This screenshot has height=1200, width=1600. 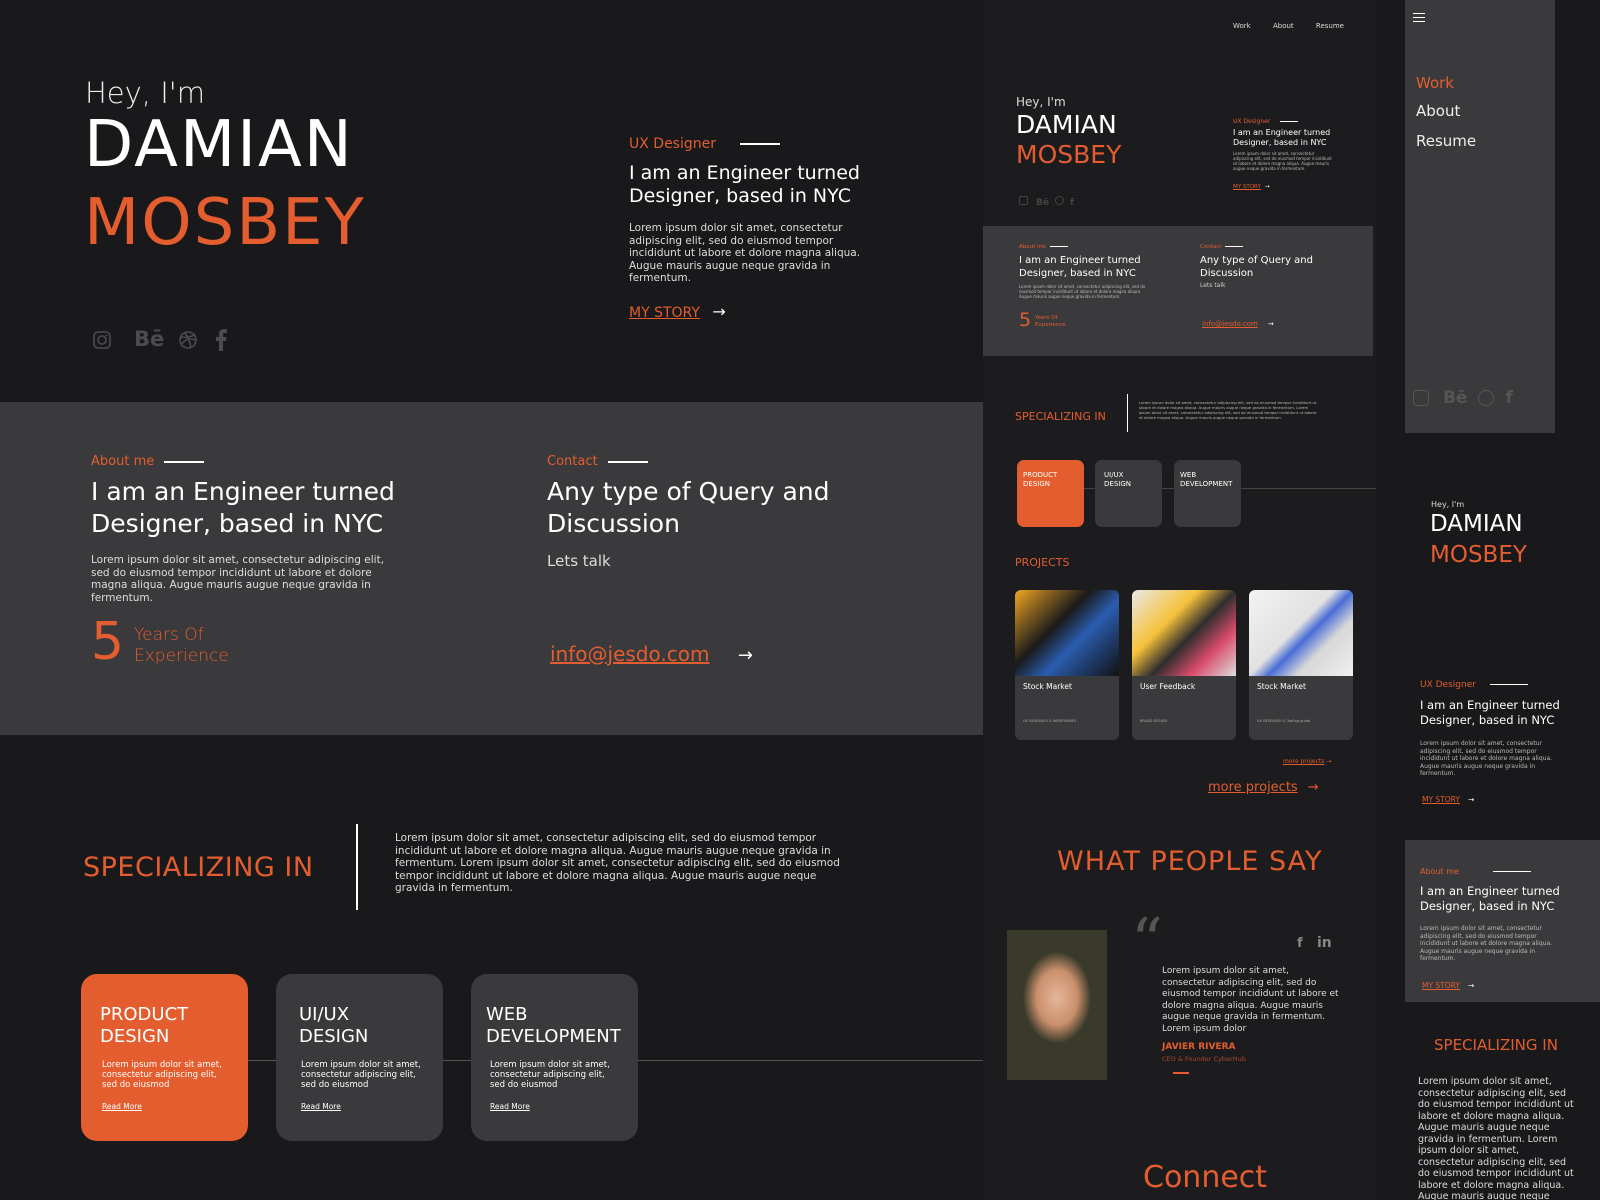 What do you see at coordinates (1448, 685) in the screenshot?
I see `mobile-role-label: UX Designer` at bounding box center [1448, 685].